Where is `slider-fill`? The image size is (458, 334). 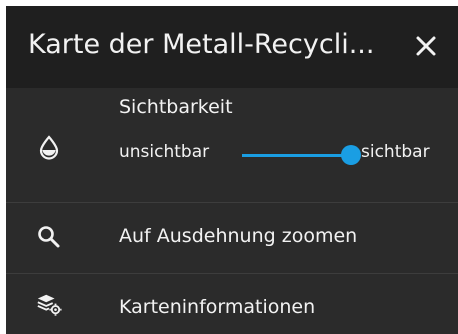
slider-fill is located at coordinates (296, 155).